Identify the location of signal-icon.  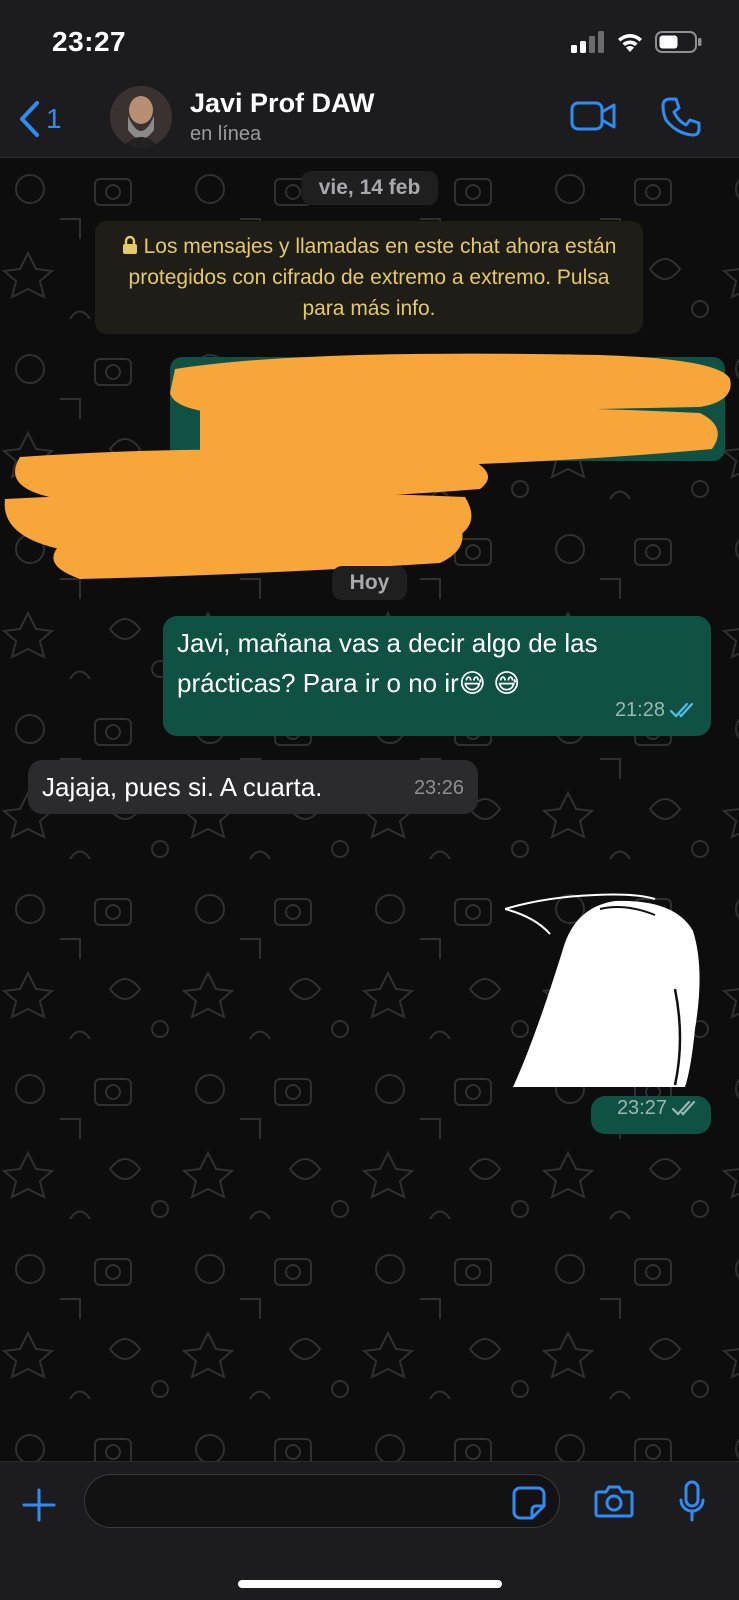
(587, 42).